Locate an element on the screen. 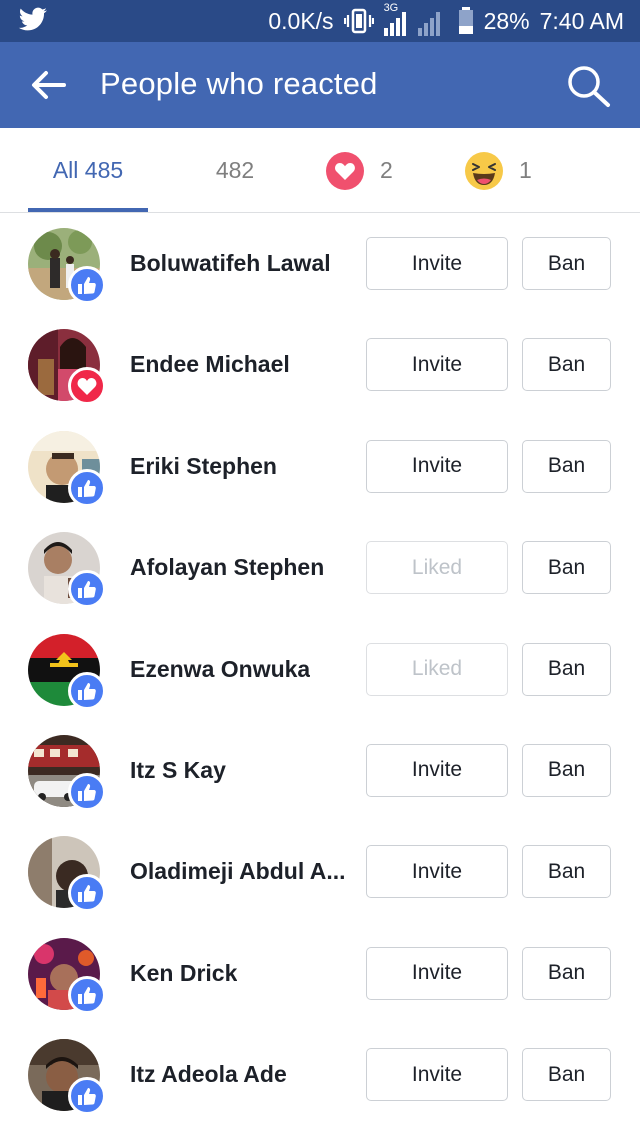 This screenshot has height=1138, width=640. tab-like-count: 482 is located at coordinates (235, 170).